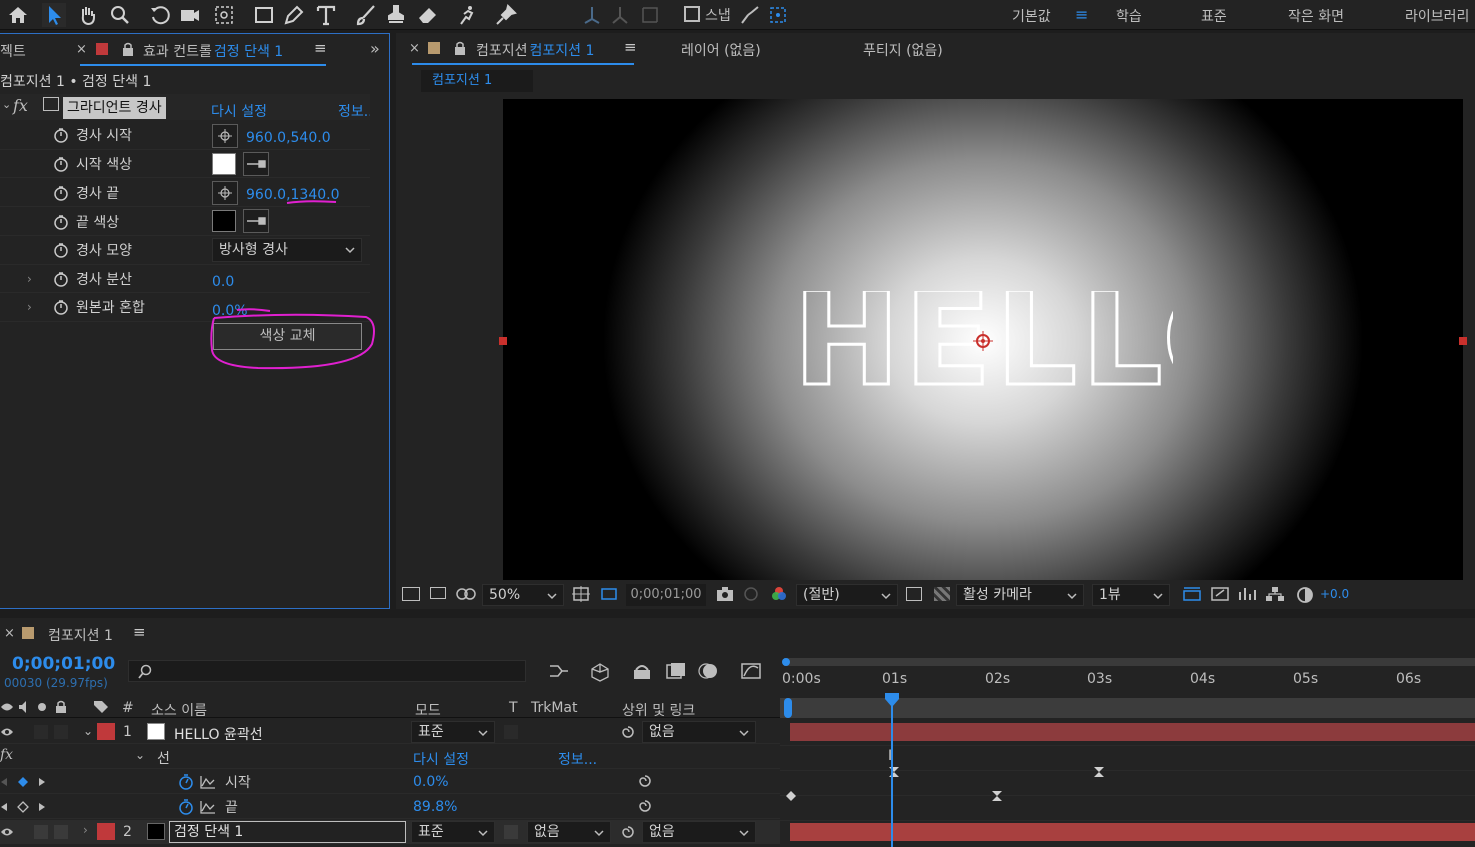 This screenshot has height=847, width=1475. I want to click on draft-3d-icon, so click(600, 671).